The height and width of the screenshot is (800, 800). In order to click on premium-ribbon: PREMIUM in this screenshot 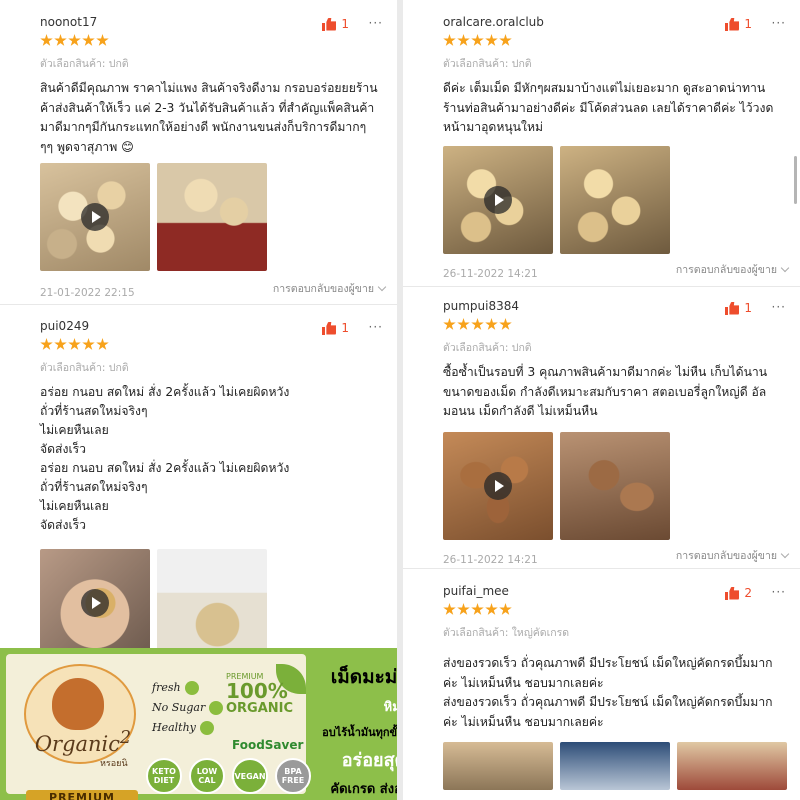, I will do `click(82, 795)`.